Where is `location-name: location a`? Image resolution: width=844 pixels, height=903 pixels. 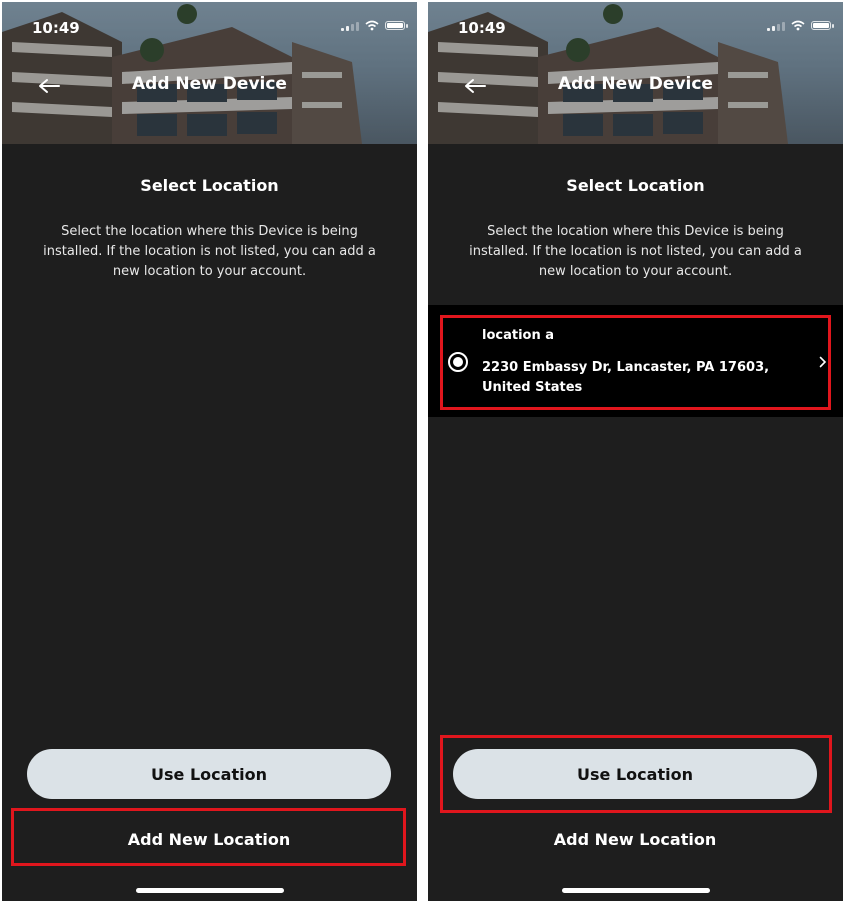
location-name: location a is located at coordinates (518, 335).